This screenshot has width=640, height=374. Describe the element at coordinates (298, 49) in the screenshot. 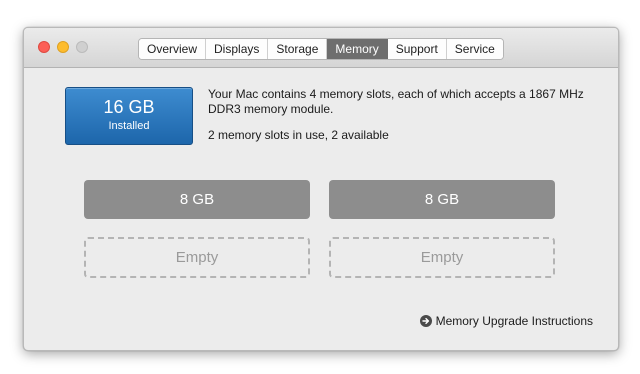

I see `tab-storage: Storage` at that location.